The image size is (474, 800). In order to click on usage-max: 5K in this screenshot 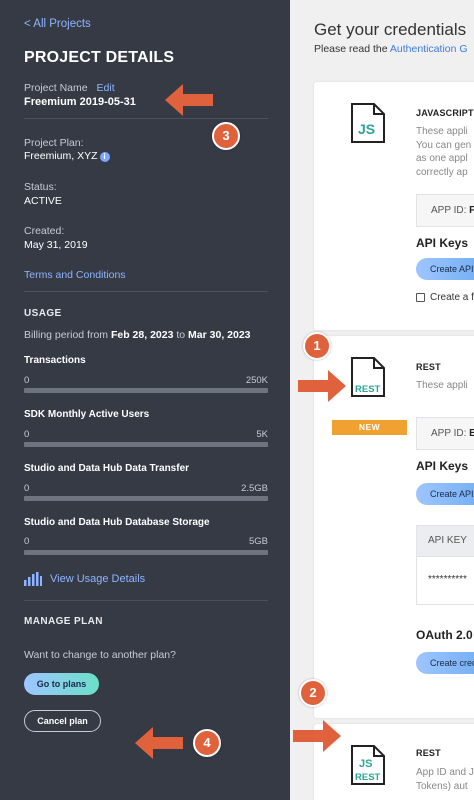, I will do `click(262, 434)`.